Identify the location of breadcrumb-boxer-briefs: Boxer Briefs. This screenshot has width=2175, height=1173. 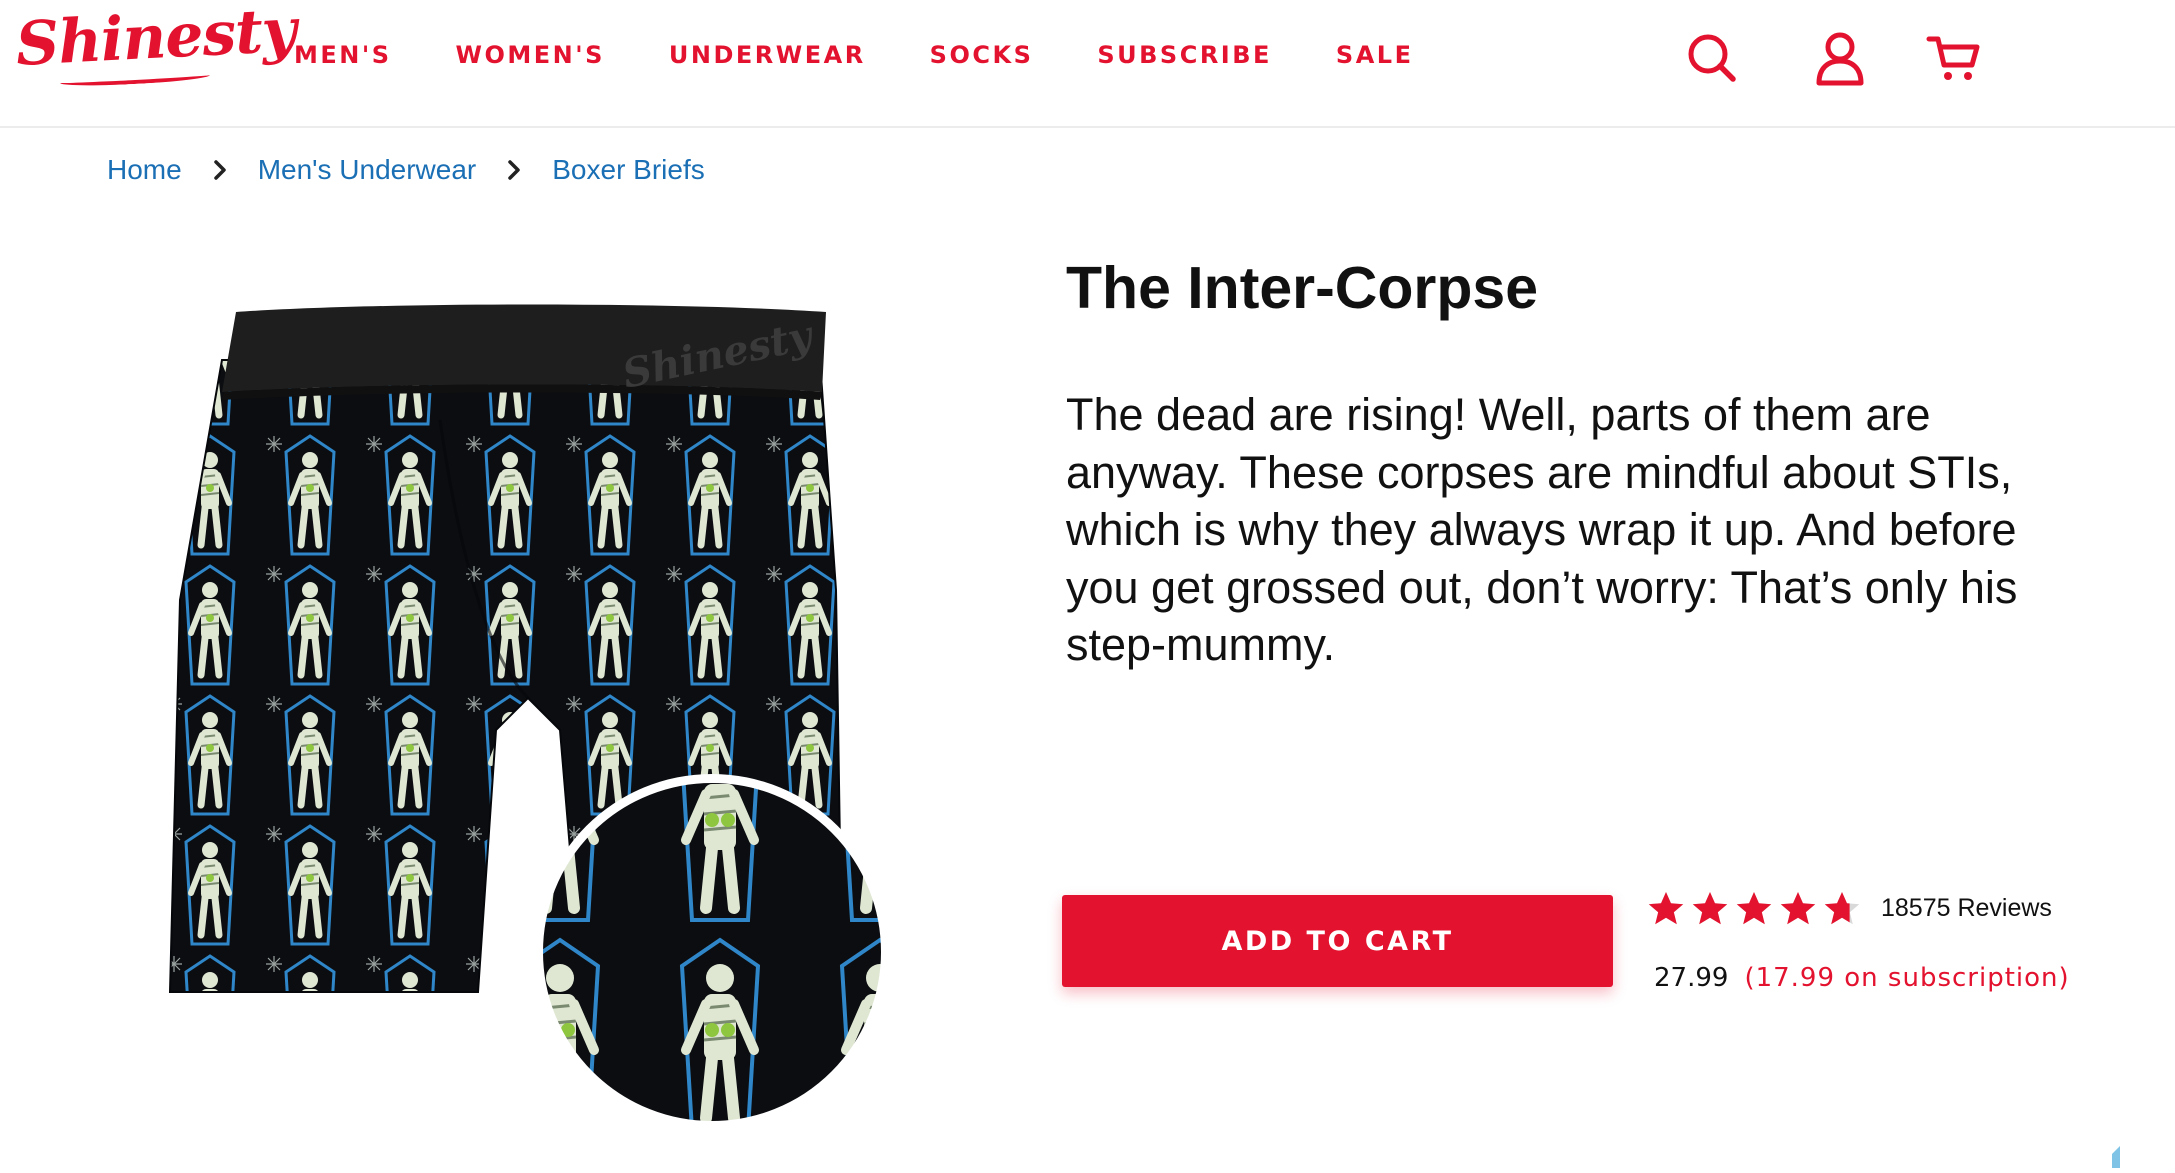
(628, 170).